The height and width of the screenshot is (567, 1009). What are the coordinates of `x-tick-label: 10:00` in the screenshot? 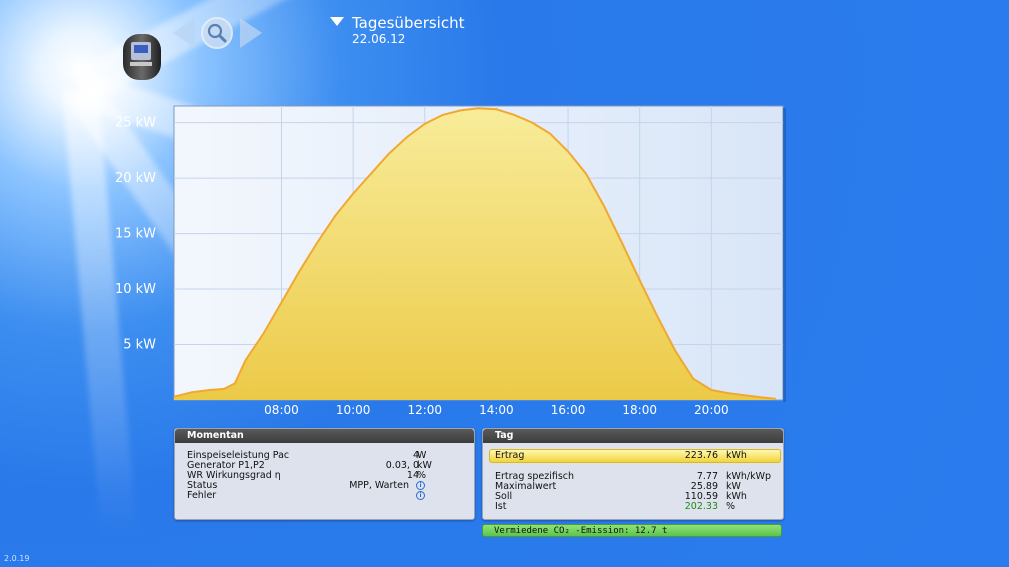 It's located at (353, 410).